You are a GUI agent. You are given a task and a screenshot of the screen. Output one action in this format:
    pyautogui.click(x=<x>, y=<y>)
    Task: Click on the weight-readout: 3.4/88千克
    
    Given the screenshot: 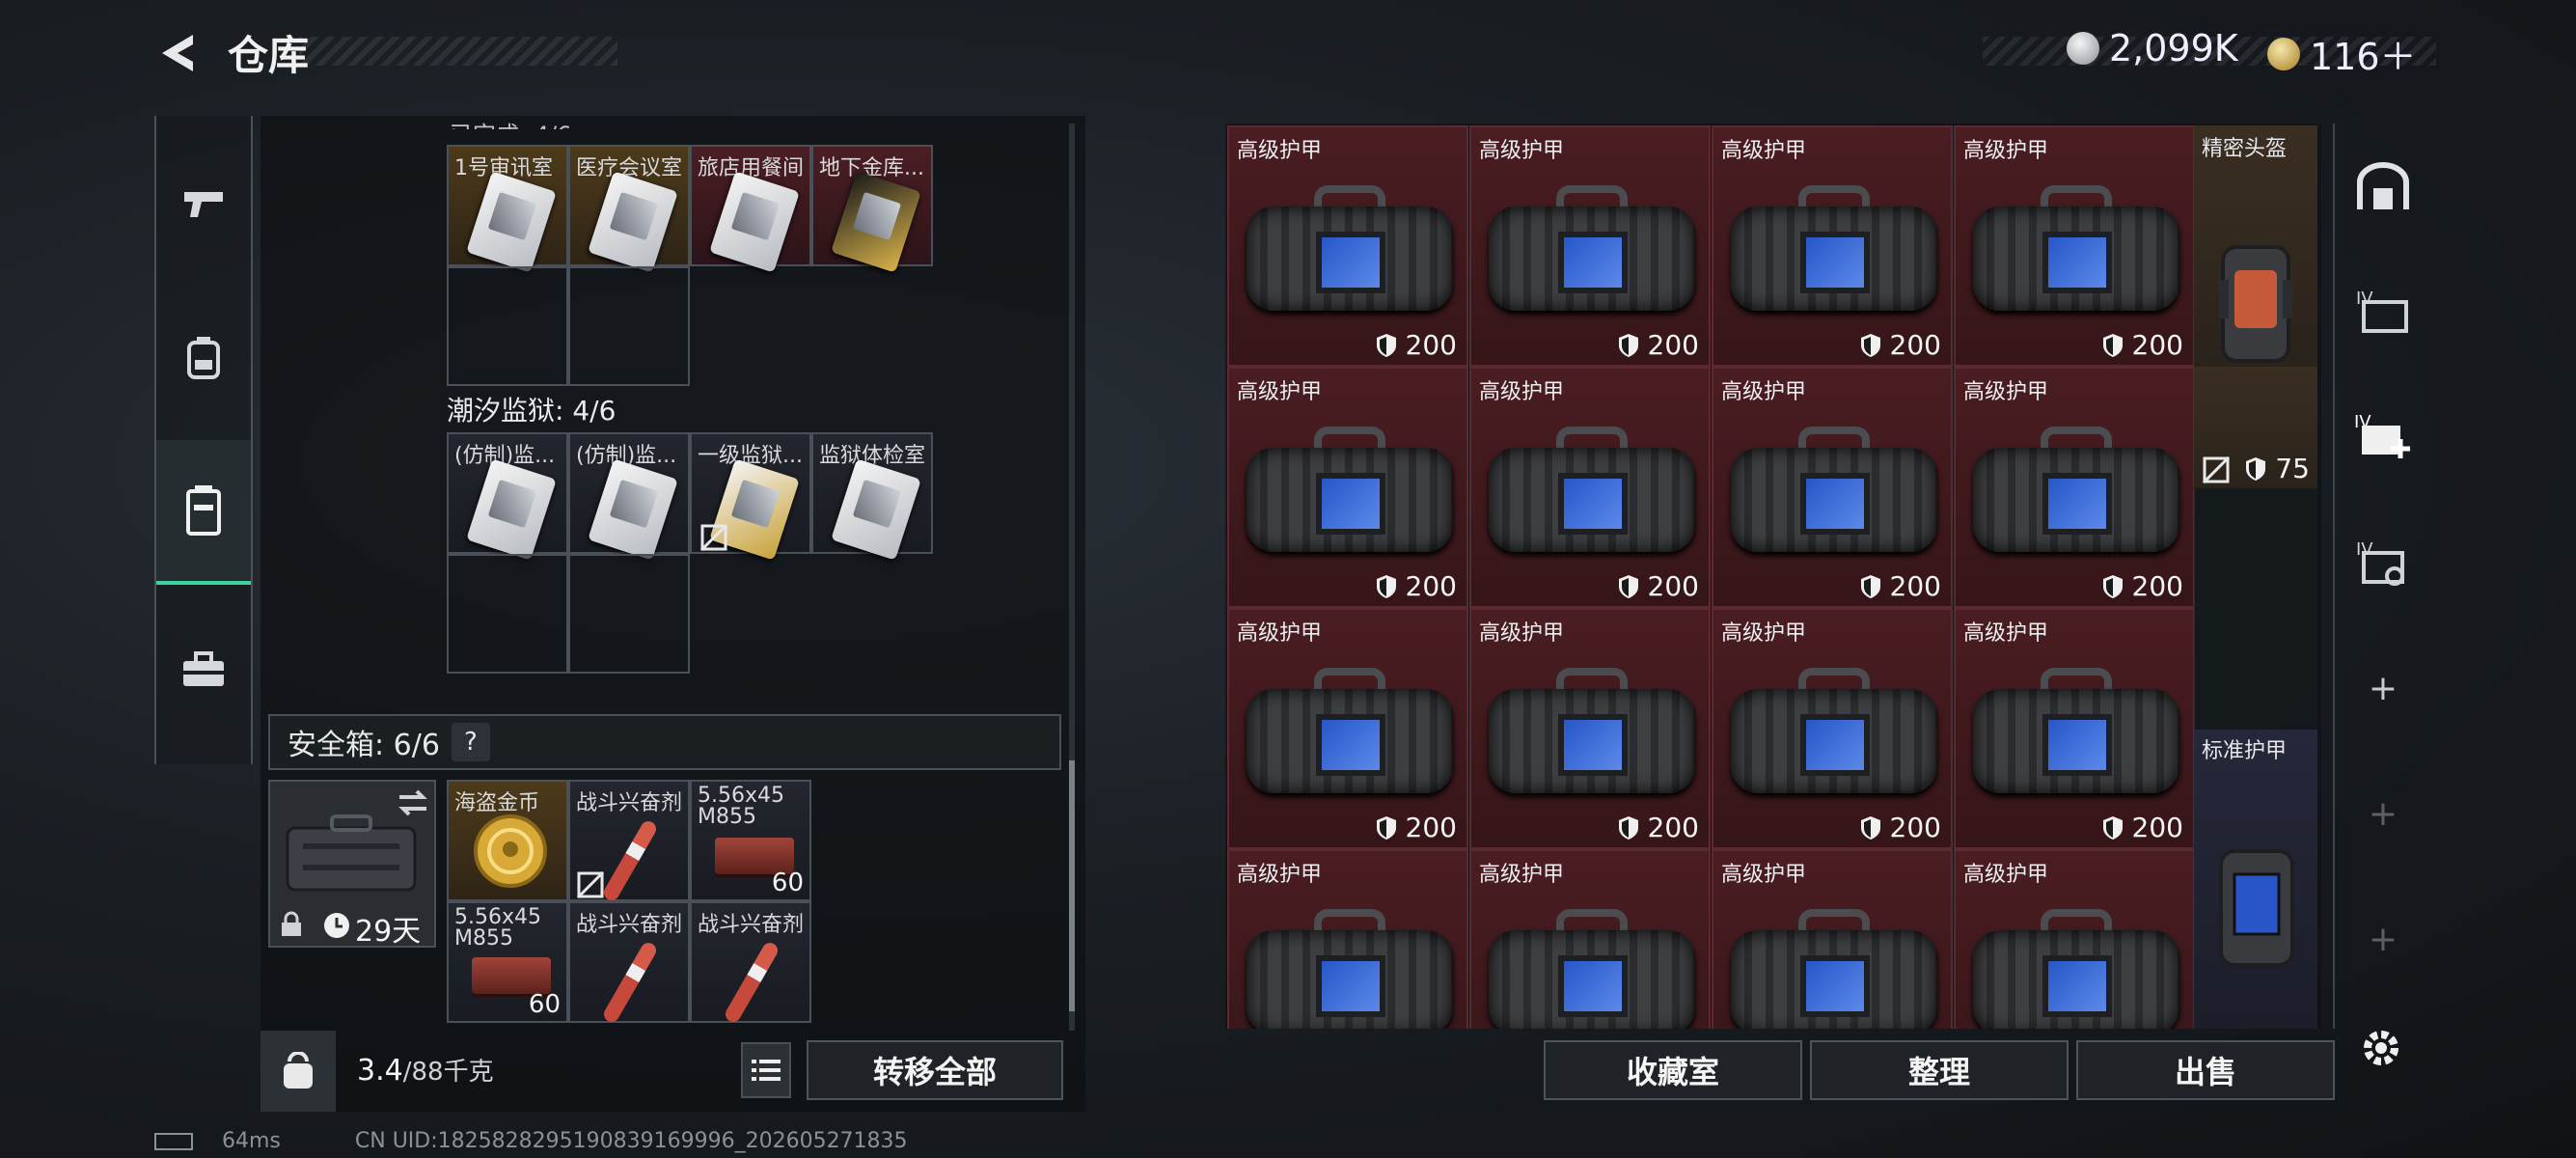 What is the action you would take?
    pyautogui.click(x=425, y=1070)
    